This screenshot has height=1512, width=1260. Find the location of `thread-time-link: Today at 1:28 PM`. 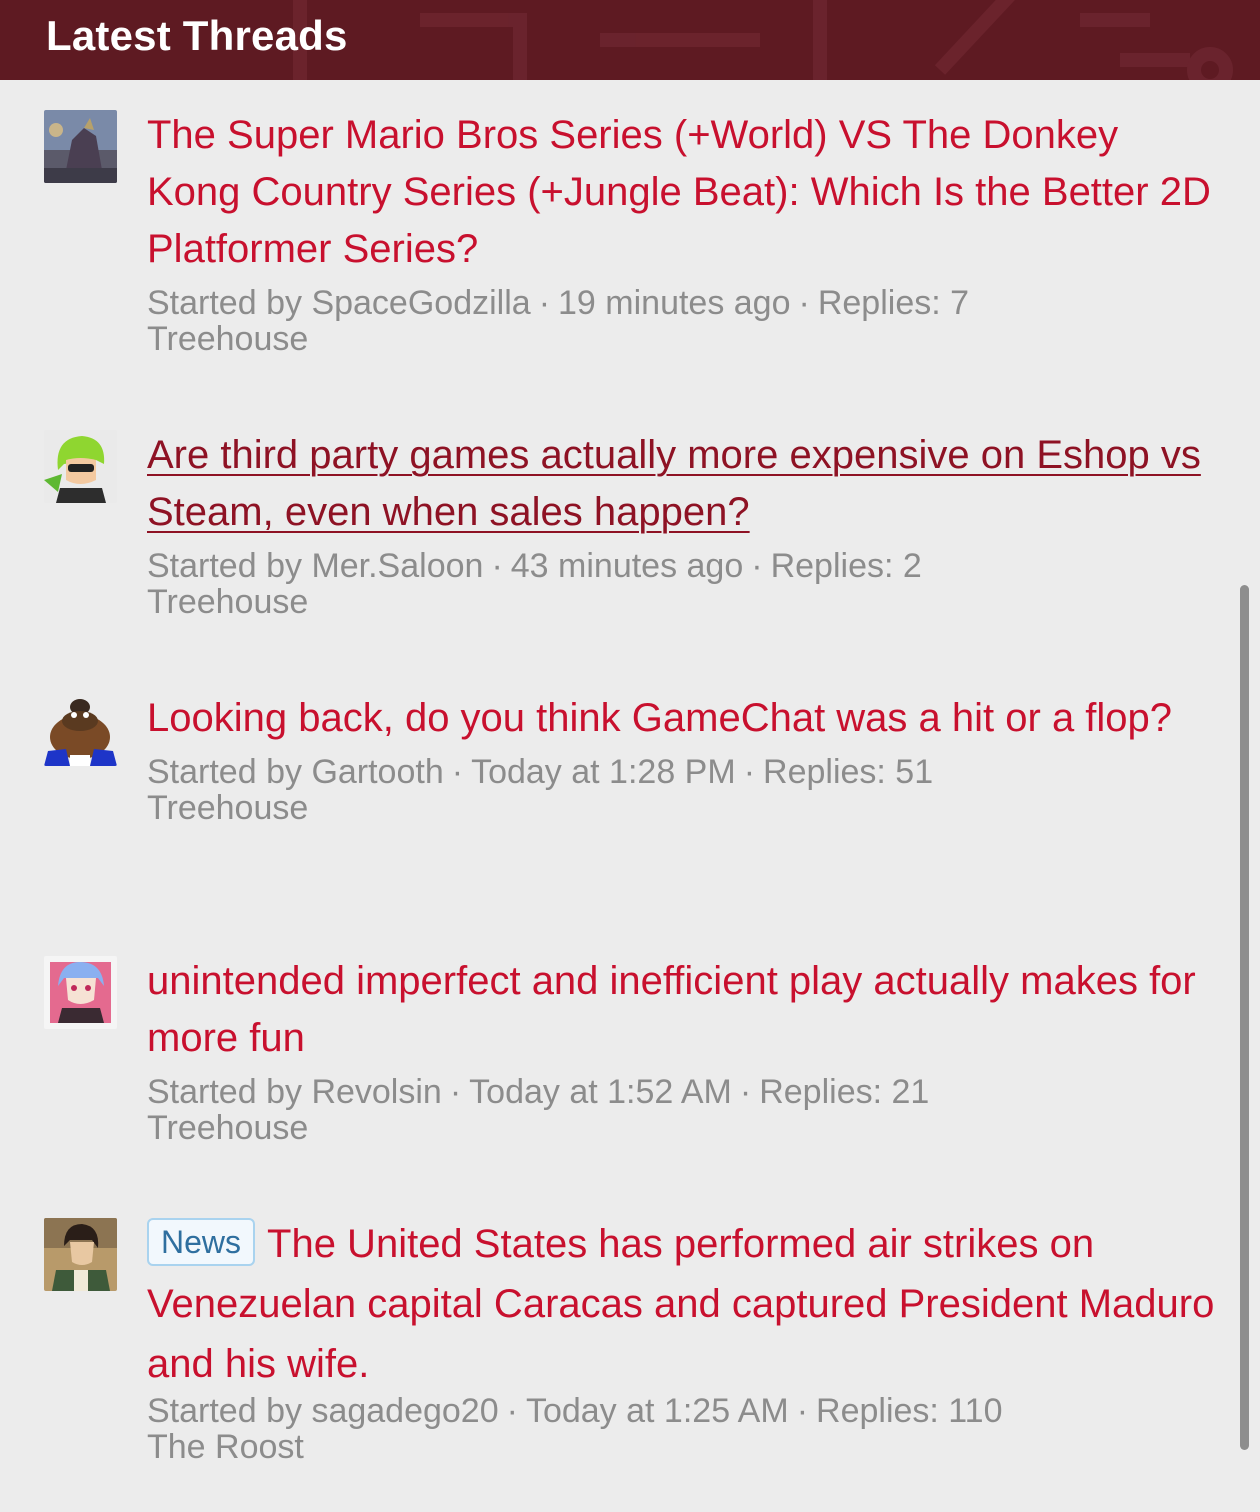

thread-time-link: Today at 1:28 PM is located at coordinates (603, 772).